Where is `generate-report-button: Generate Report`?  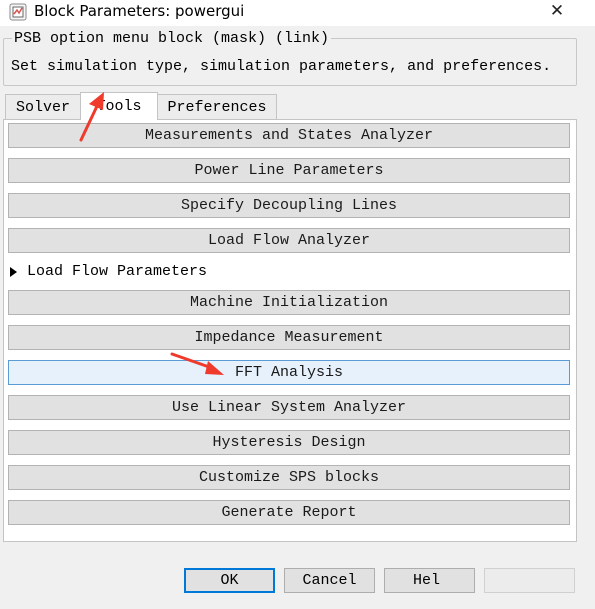
generate-report-button: Generate Report is located at coordinates (289, 512).